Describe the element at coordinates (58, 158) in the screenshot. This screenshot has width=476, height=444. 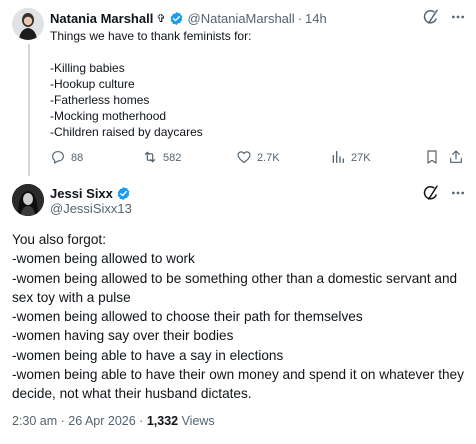
I see `reply-icon` at that location.